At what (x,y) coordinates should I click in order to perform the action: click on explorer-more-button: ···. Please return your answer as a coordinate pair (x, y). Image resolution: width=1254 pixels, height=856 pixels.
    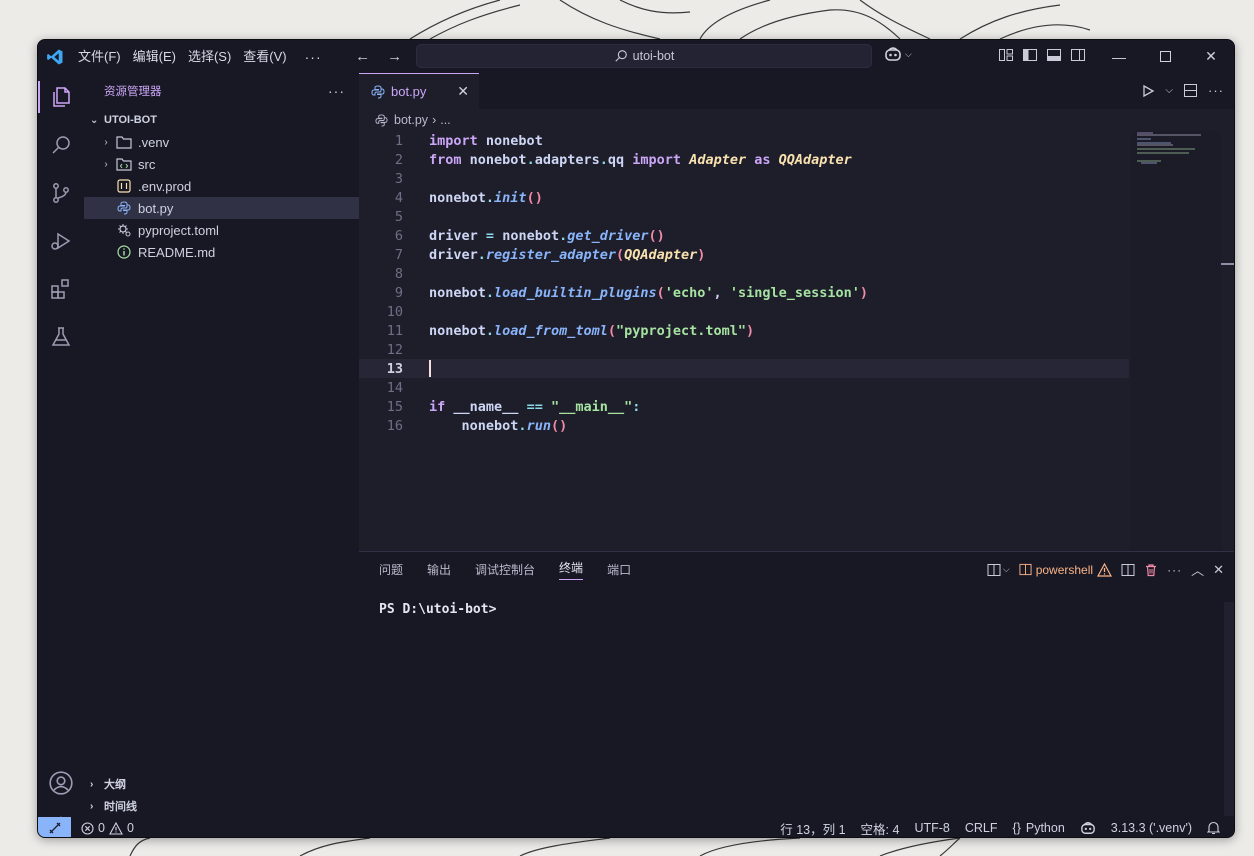
    Looking at the image, I should click on (336, 91).